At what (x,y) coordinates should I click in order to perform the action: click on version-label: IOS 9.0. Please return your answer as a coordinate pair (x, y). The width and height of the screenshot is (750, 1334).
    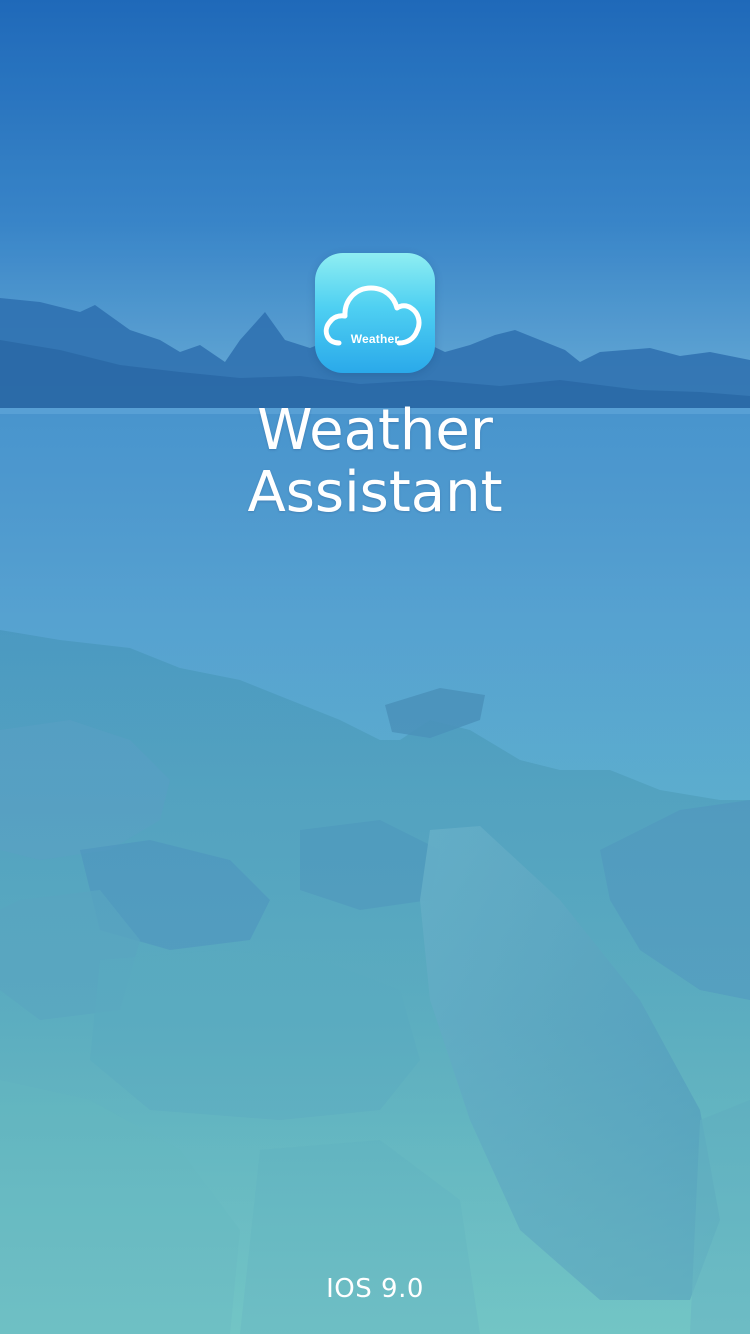
    Looking at the image, I should click on (375, 1289).